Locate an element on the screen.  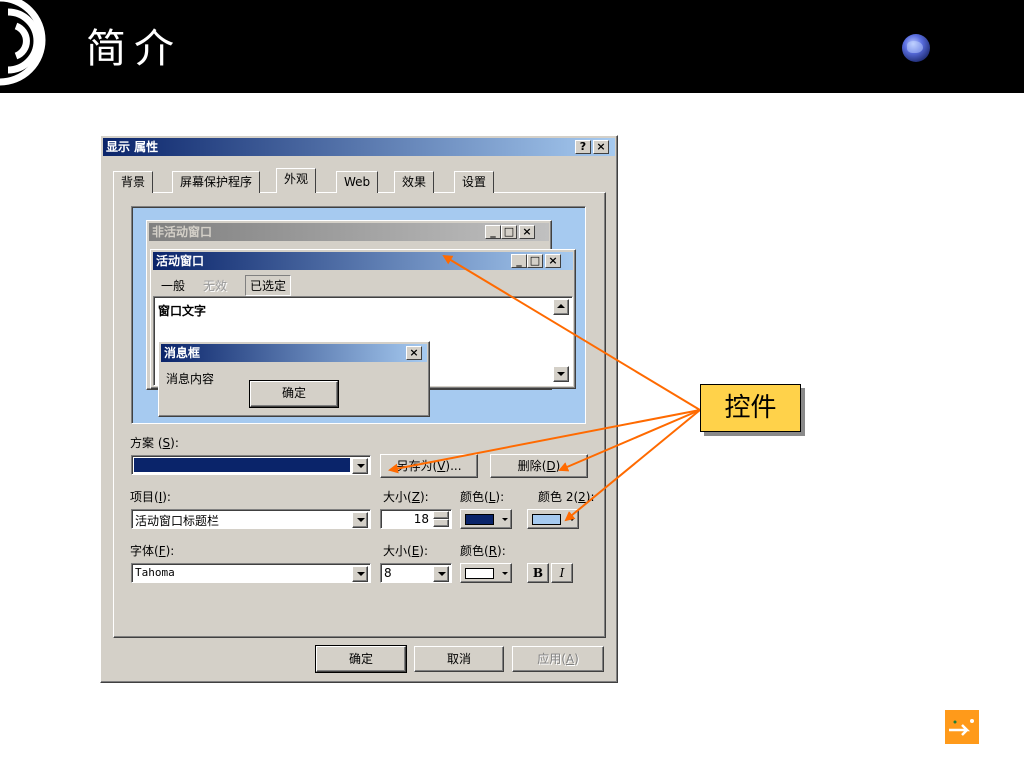
tab-appearance: 外观 is located at coordinates (296, 180).